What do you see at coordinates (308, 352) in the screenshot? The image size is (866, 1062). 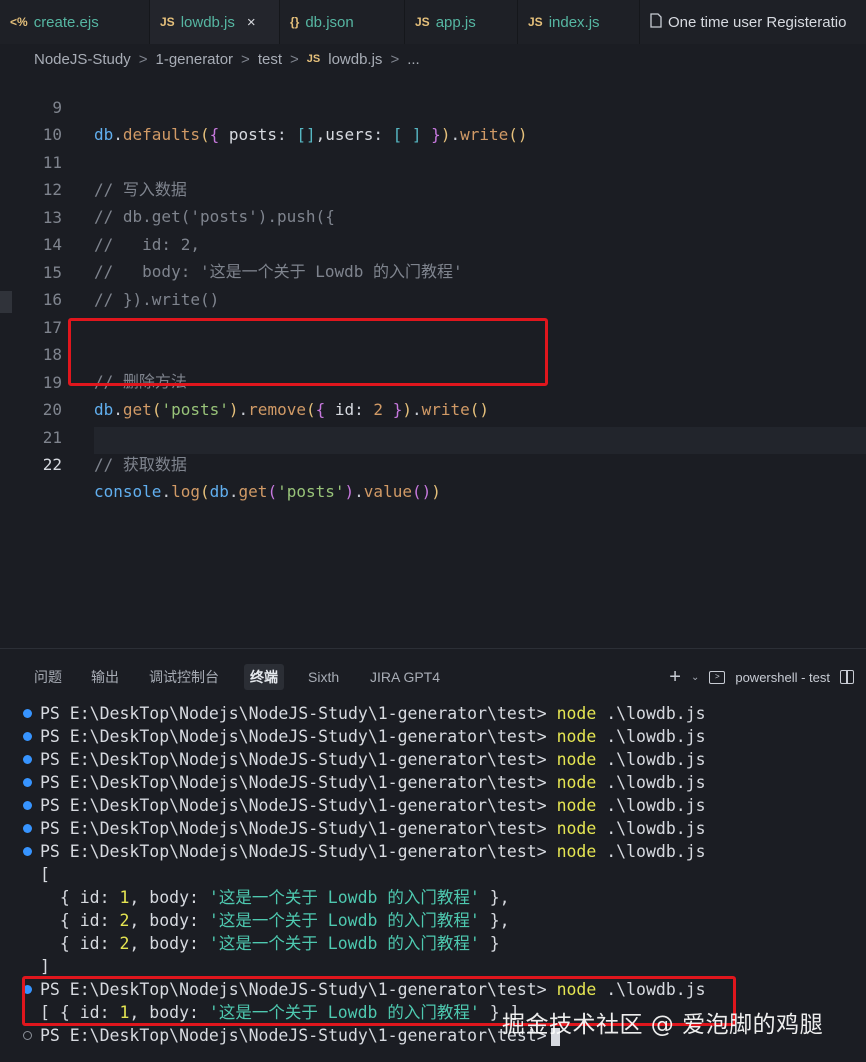 I see `highlight-box` at bounding box center [308, 352].